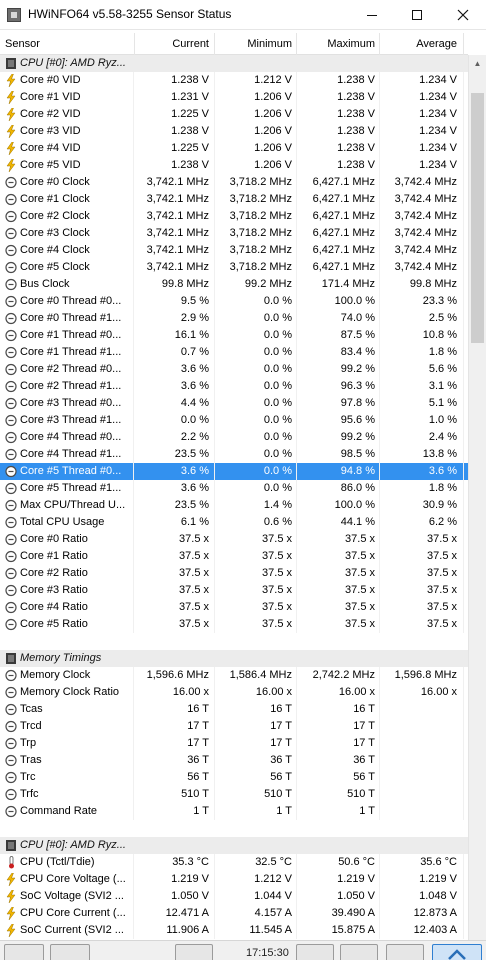 Image resolution: width=486 pixels, height=960 pixels. I want to click on current-value: 3,742.1 MHz, so click(175, 216).